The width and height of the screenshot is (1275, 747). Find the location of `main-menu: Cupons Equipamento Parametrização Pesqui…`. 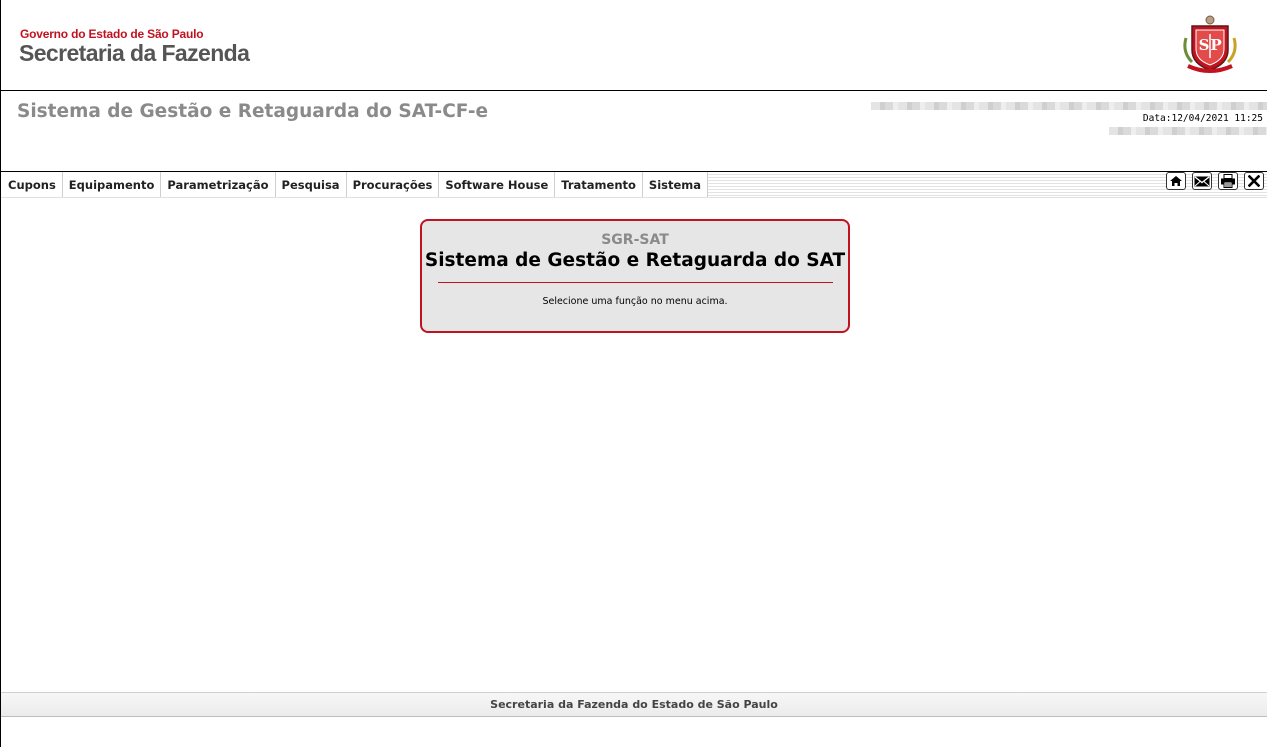

main-menu: Cupons Equipamento Parametrização Pesqui… is located at coordinates (634, 185).